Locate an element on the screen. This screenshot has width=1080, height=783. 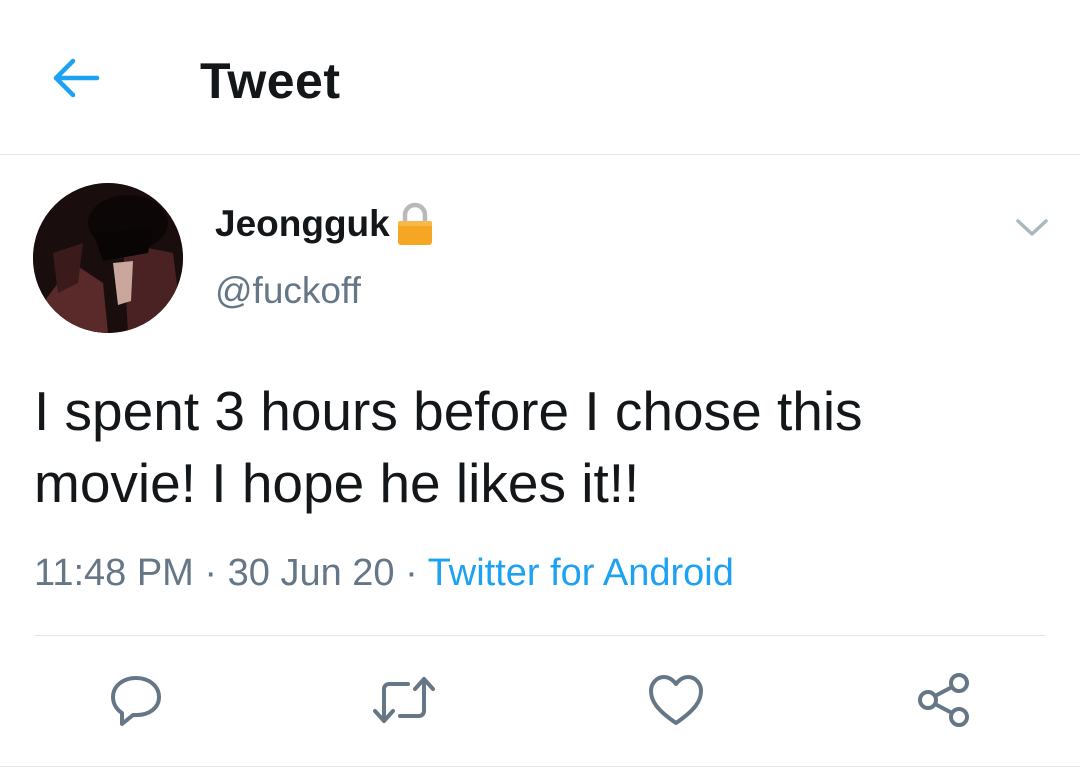
lock-icon is located at coordinates (415, 224).